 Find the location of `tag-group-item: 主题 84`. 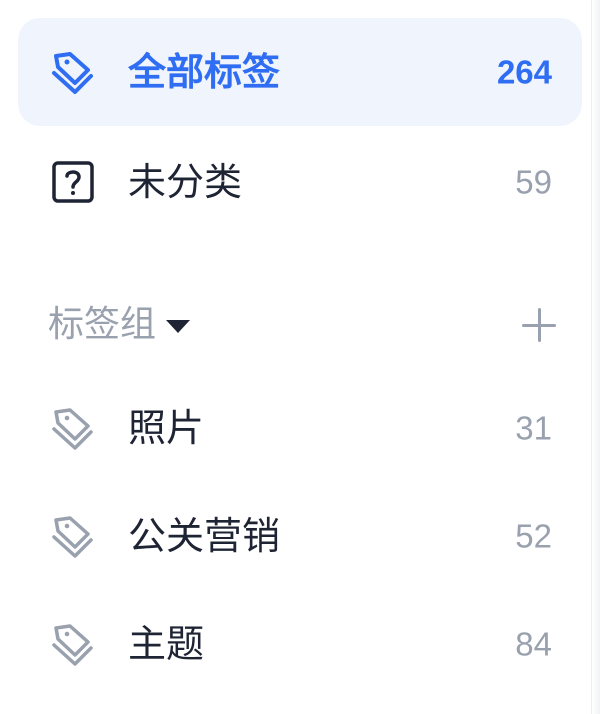

tag-group-item: 主题 84 is located at coordinates (300, 644).